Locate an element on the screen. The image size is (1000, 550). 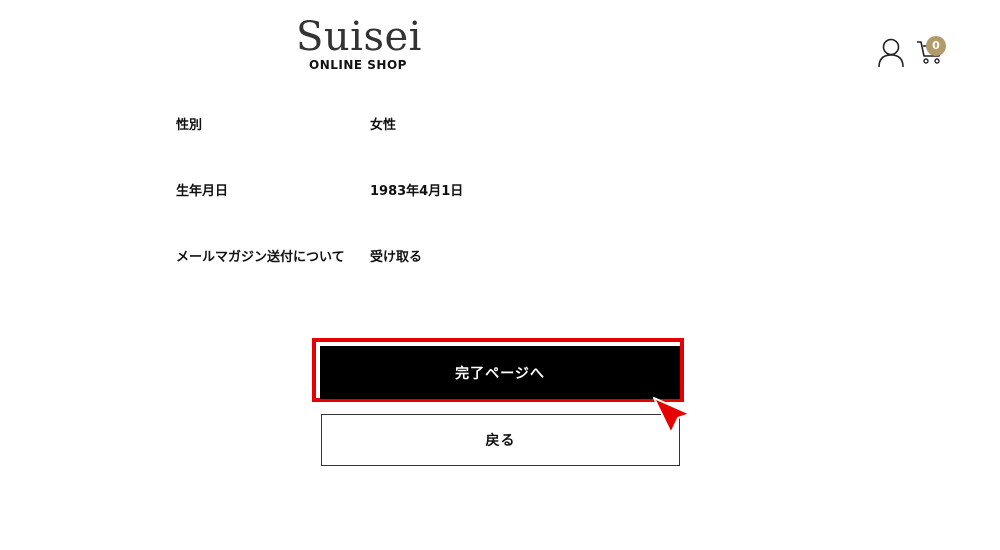
row-label: 性別 is located at coordinates (189, 125).